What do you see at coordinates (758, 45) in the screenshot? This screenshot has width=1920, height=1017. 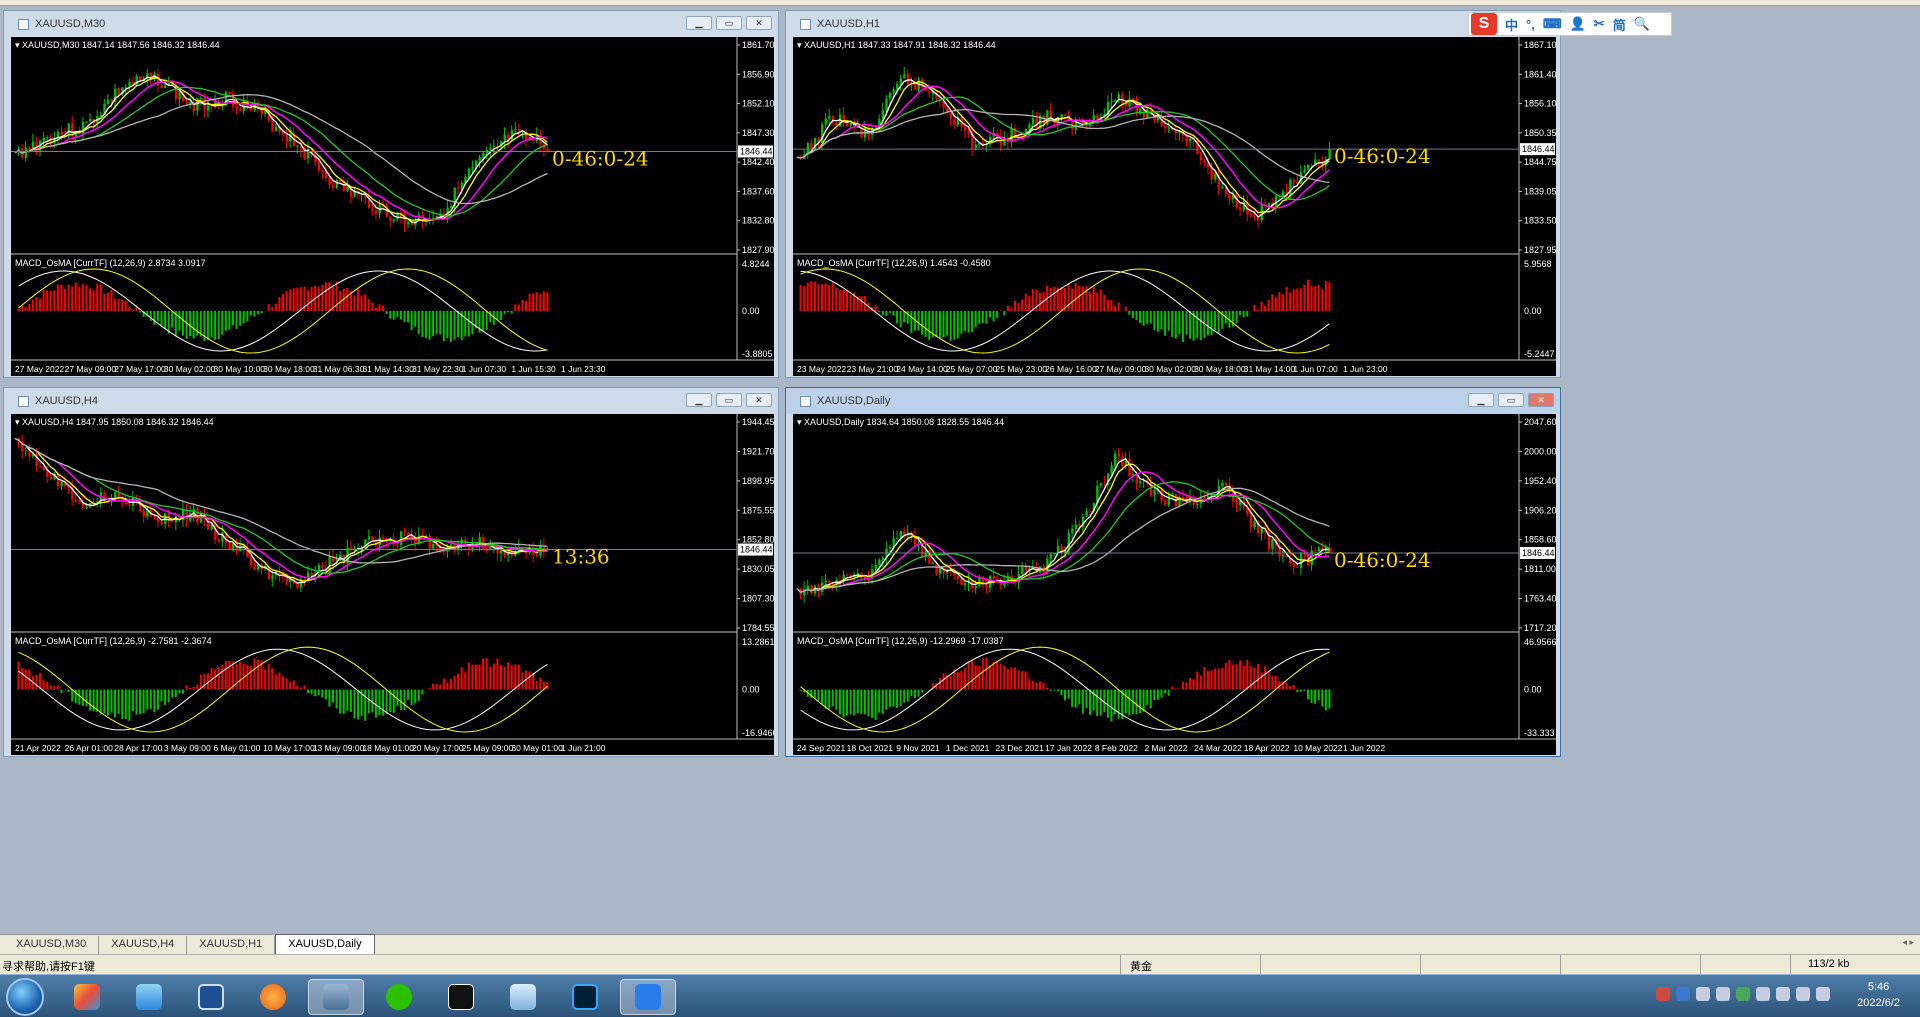 I see `price-tick-label: 1861.70` at bounding box center [758, 45].